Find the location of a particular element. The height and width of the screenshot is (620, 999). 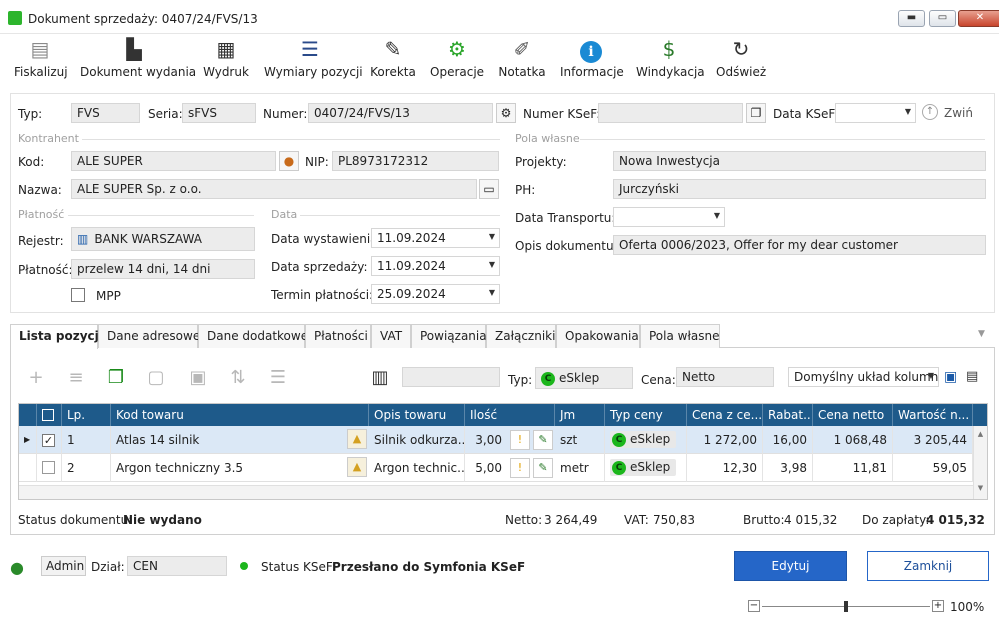

wymiary-pozycji-button: ☰ Wymiary pozycji is located at coordinates (313, 59).